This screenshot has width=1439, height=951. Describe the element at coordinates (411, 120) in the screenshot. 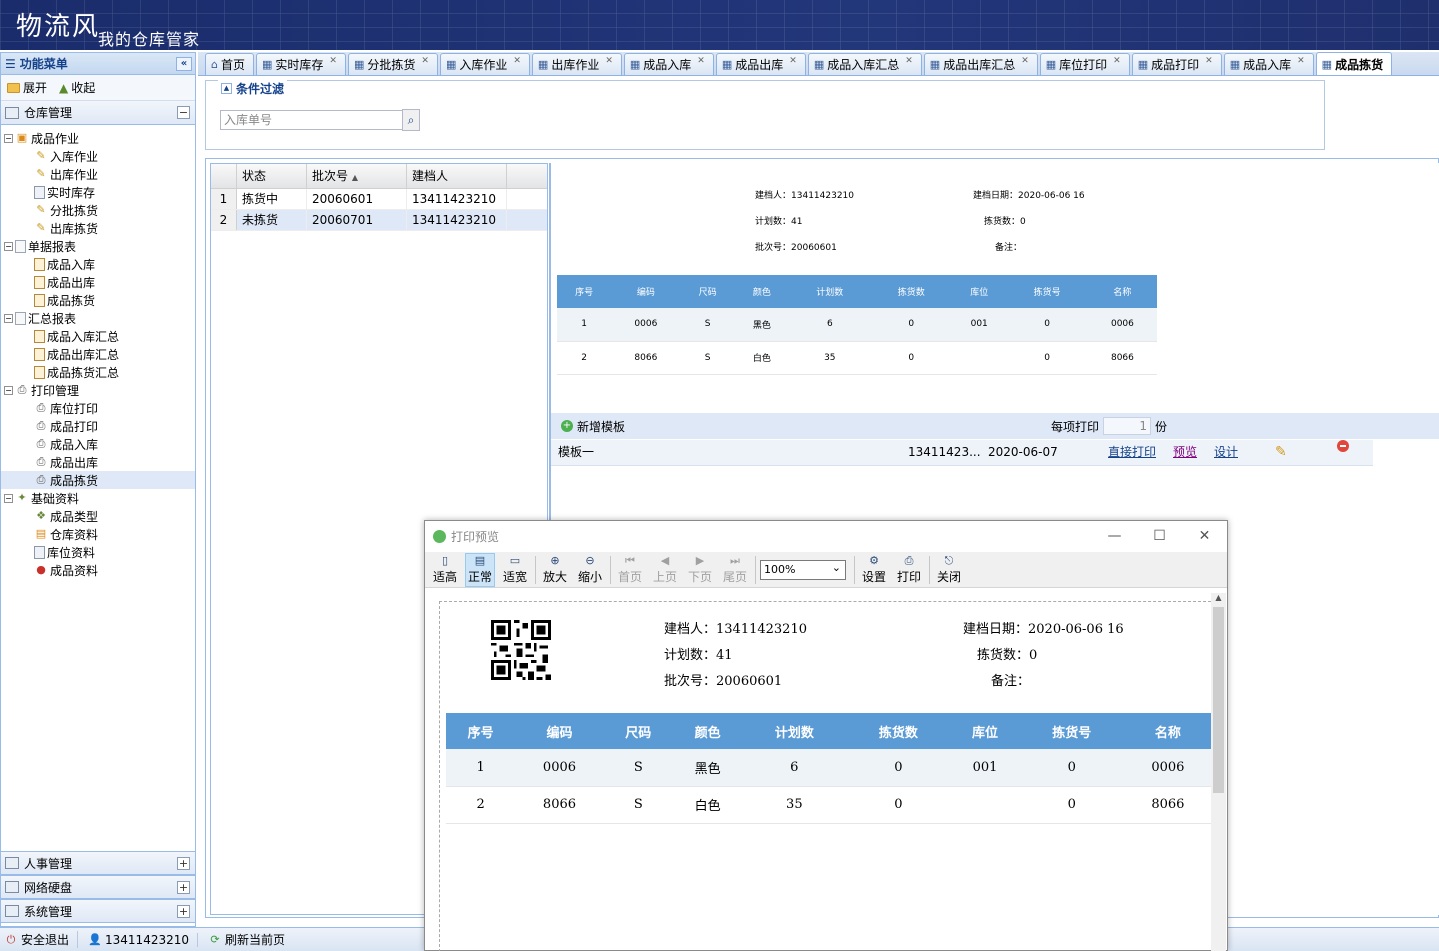

I see `search-button: ⌕` at that location.